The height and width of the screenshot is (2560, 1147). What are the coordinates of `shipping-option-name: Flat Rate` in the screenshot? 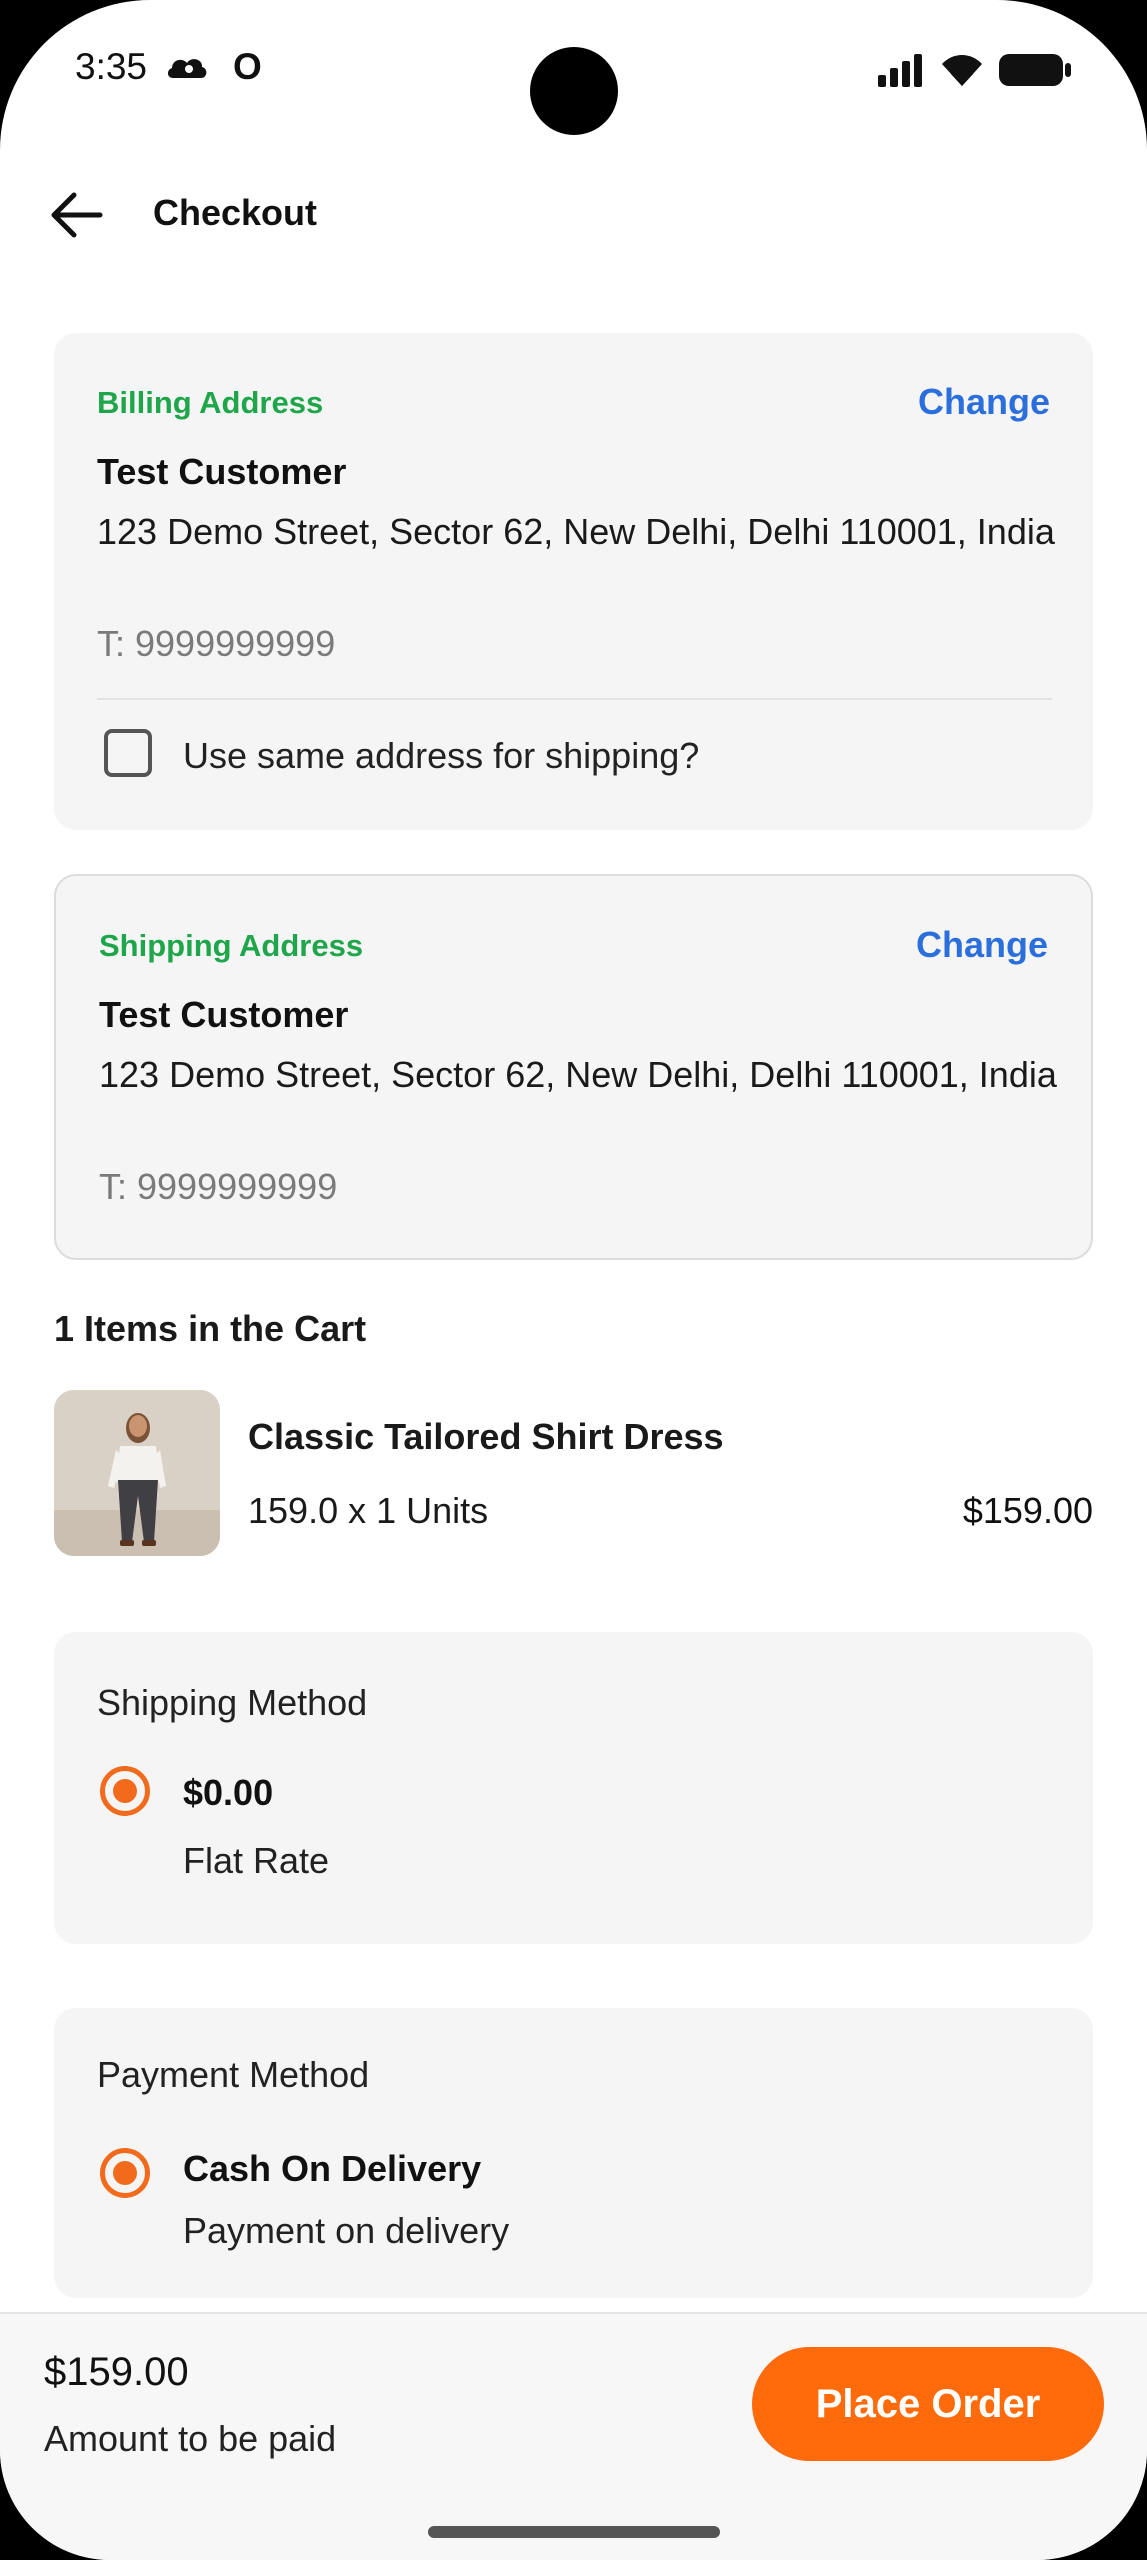 It's located at (256, 1860).